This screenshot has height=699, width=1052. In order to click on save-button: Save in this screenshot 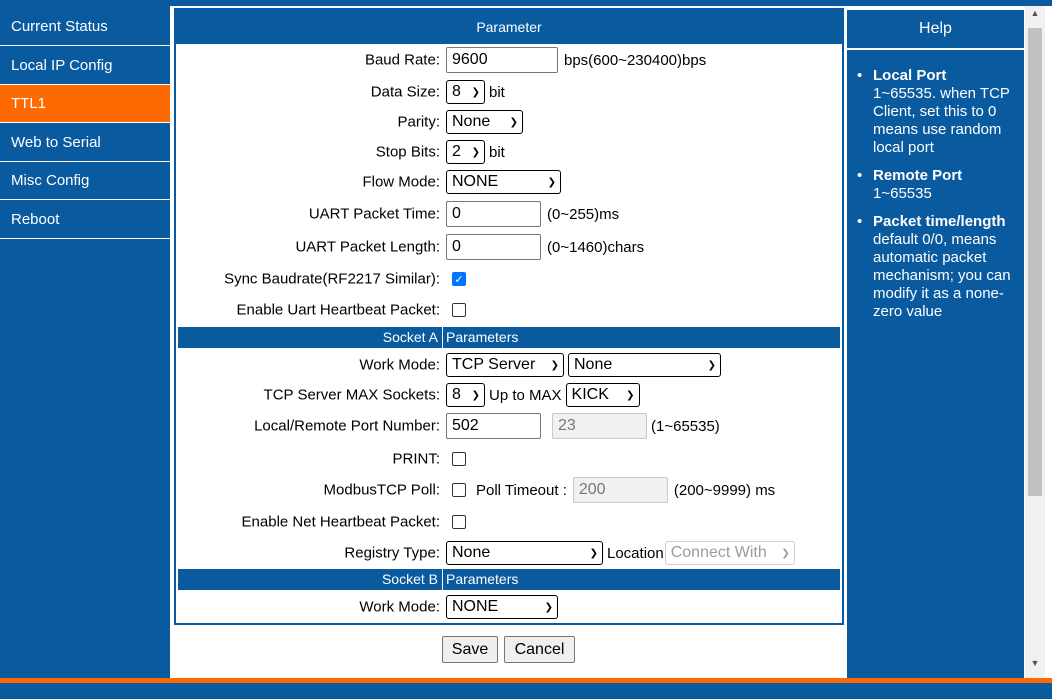, I will do `click(470, 649)`.